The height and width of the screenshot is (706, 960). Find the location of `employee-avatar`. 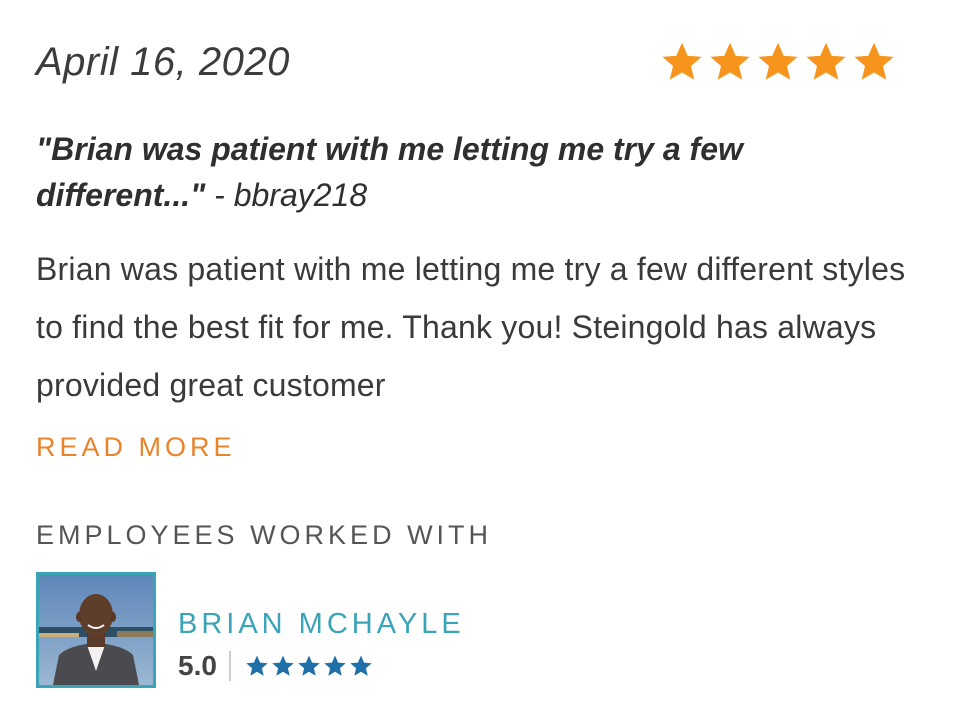

employee-avatar is located at coordinates (96, 630).